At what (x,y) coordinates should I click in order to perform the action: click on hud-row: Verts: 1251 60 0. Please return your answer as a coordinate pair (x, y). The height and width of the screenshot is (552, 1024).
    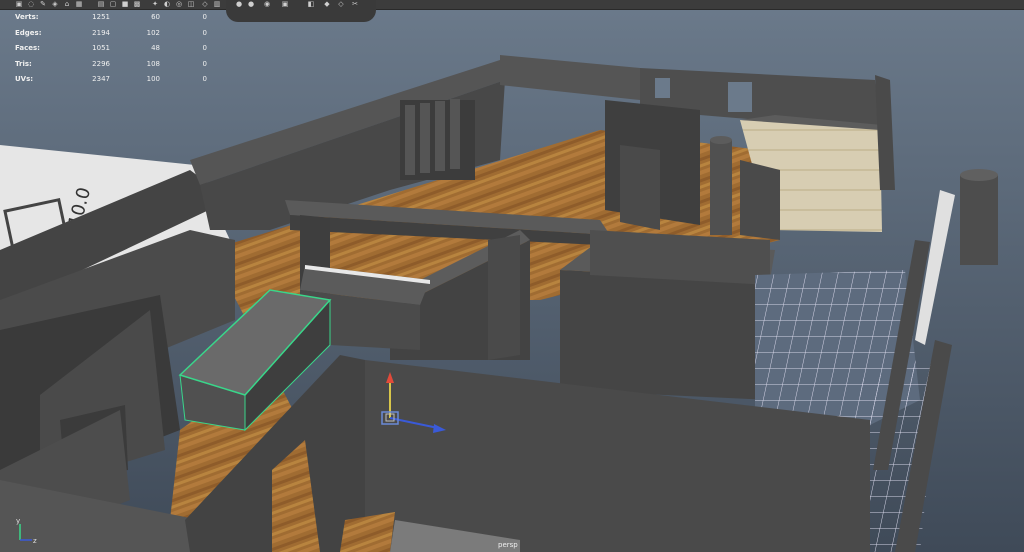
    Looking at the image, I should click on (115, 18).